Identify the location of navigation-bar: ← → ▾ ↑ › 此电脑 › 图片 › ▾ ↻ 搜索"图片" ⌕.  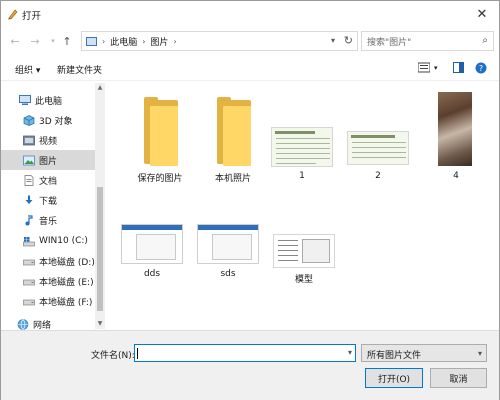
(250, 41).